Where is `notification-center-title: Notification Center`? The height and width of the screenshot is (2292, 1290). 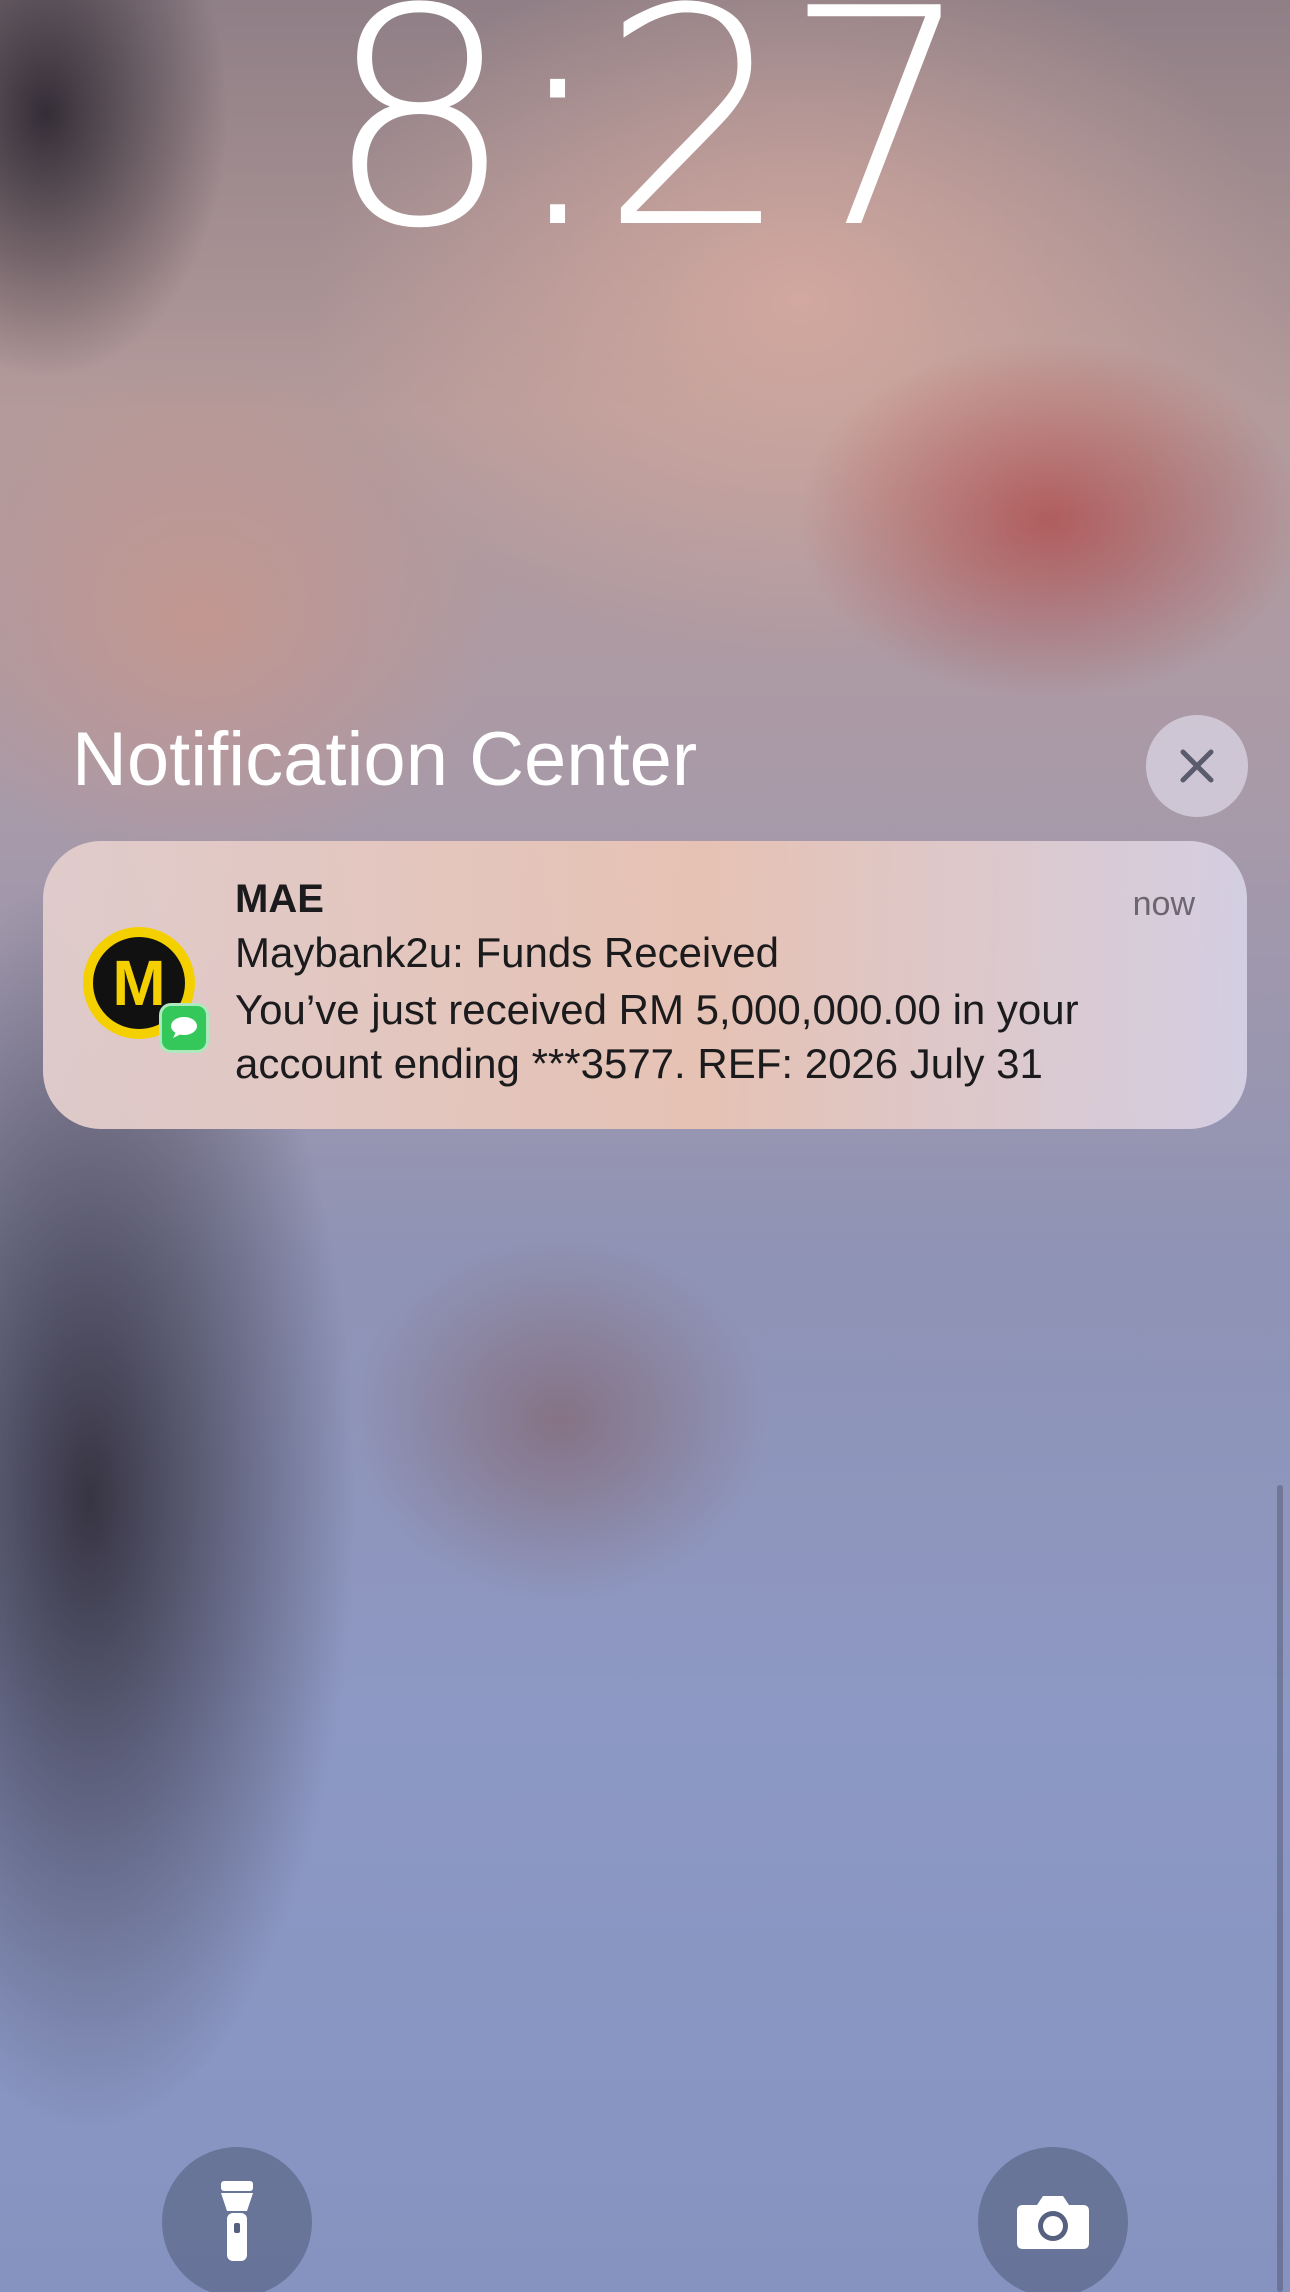 notification-center-title: Notification Center is located at coordinates (385, 759).